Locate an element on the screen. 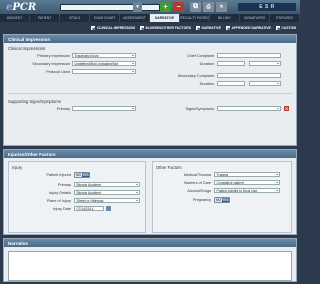  print-button: ⎙ is located at coordinates (208, 7).